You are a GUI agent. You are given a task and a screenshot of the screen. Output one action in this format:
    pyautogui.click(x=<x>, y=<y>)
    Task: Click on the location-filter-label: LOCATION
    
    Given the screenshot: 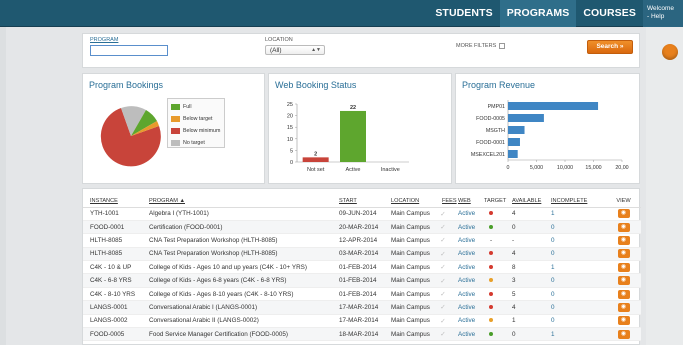 What is the action you would take?
    pyautogui.click(x=279, y=40)
    